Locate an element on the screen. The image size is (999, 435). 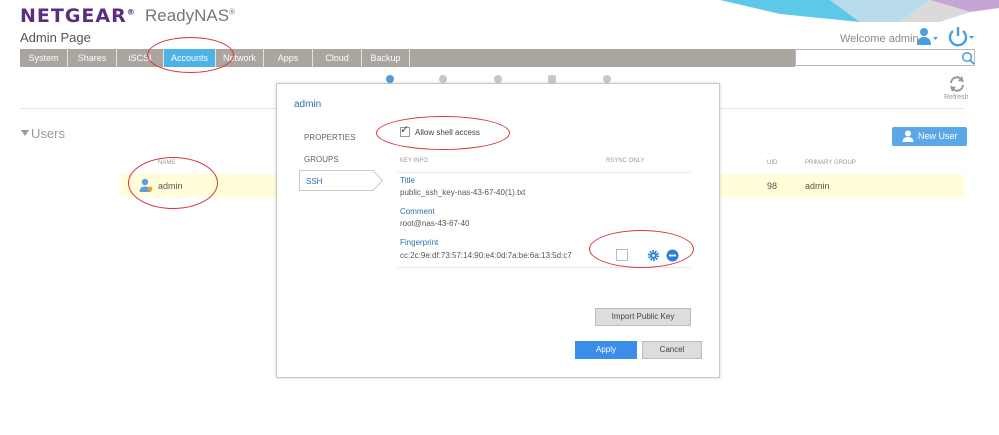
tab-backup: Backup is located at coordinates (386, 58).